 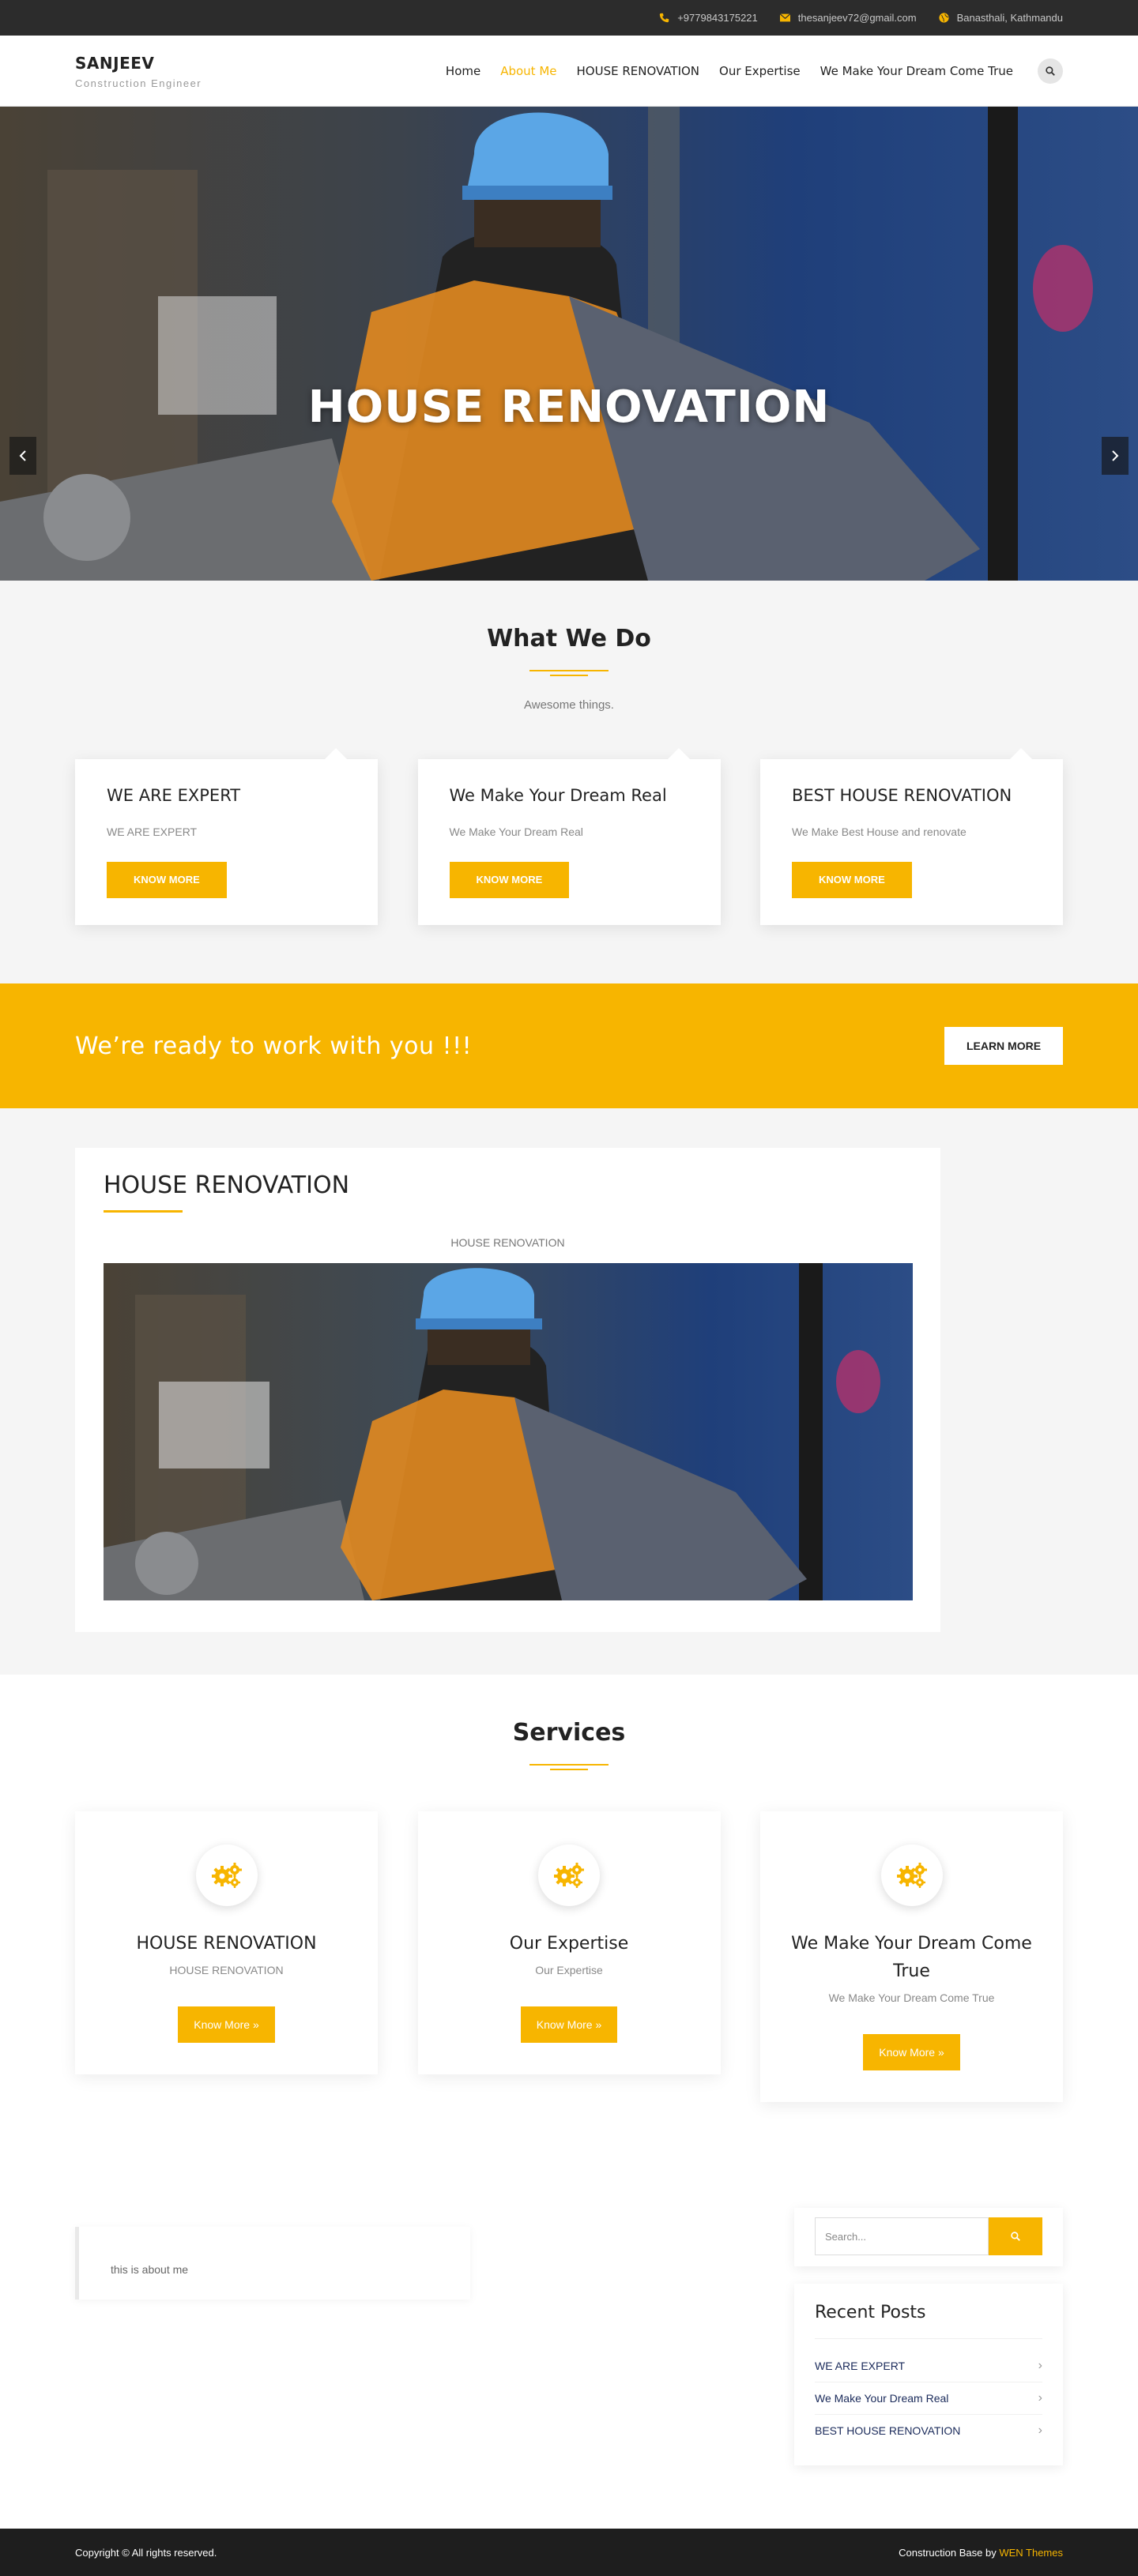 I want to click on site-tagline: Construction Engineer, so click(x=138, y=83).